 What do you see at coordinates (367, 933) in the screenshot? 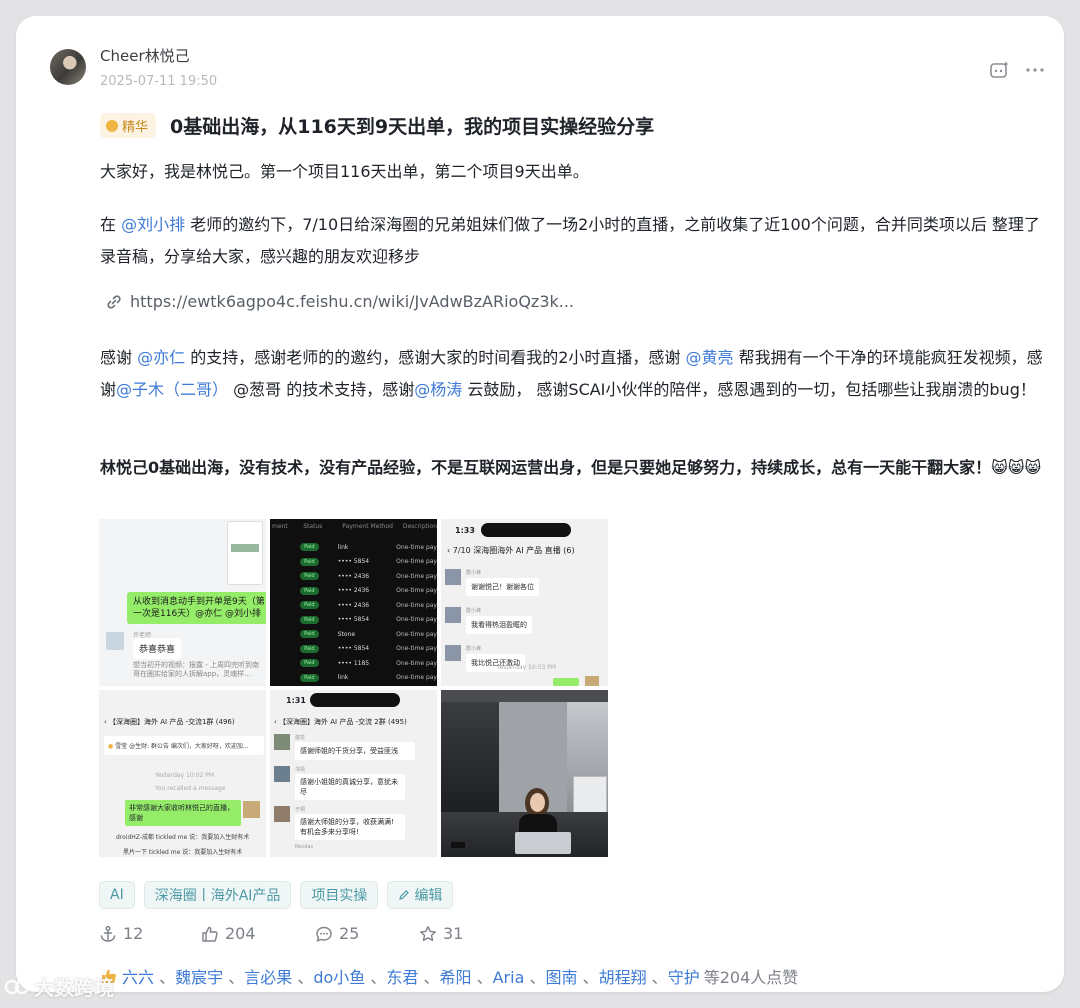
I see `comment-stat: 25` at bounding box center [367, 933].